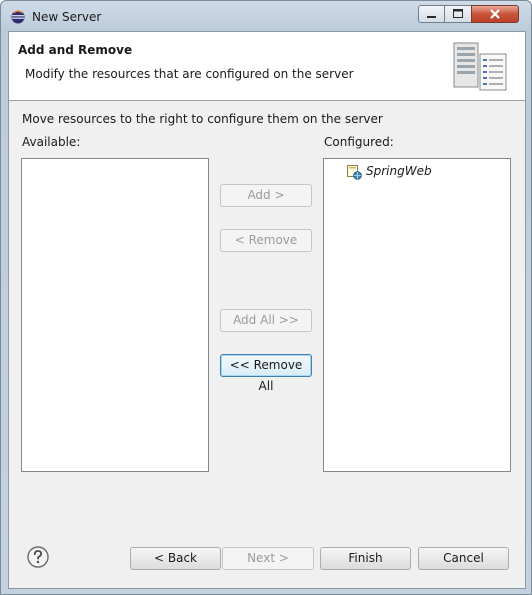 Image resolution: width=532 pixels, height=595 pixels. I want to click on web-project-icon, so click(354, 172).